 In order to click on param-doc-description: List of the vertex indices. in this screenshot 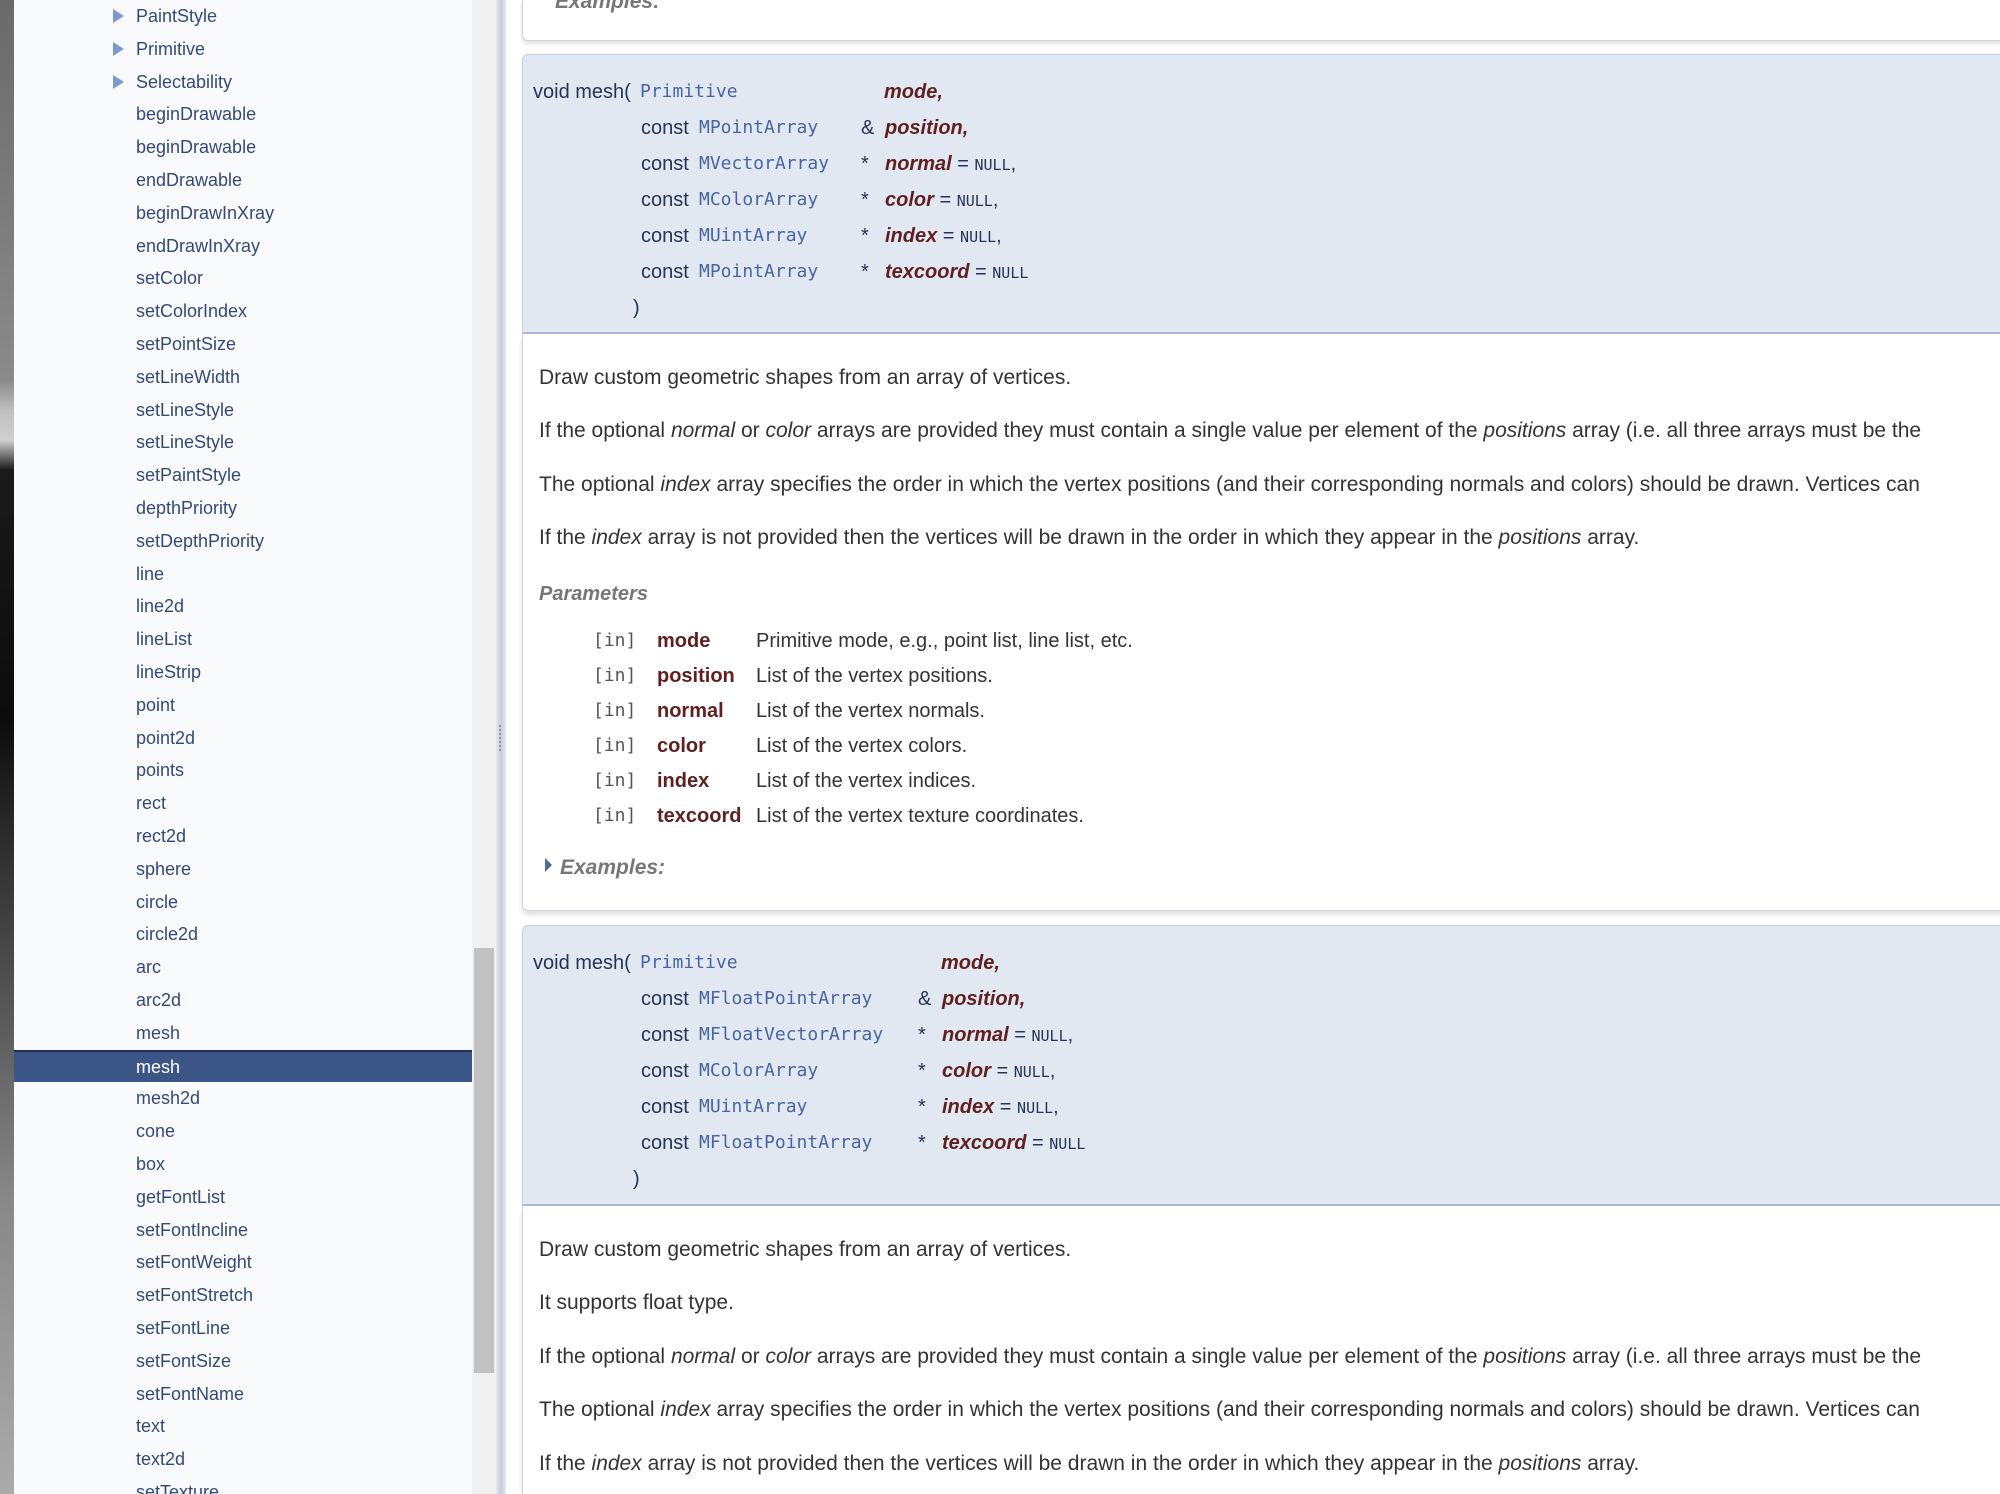, I will do `click(866, 781)`.